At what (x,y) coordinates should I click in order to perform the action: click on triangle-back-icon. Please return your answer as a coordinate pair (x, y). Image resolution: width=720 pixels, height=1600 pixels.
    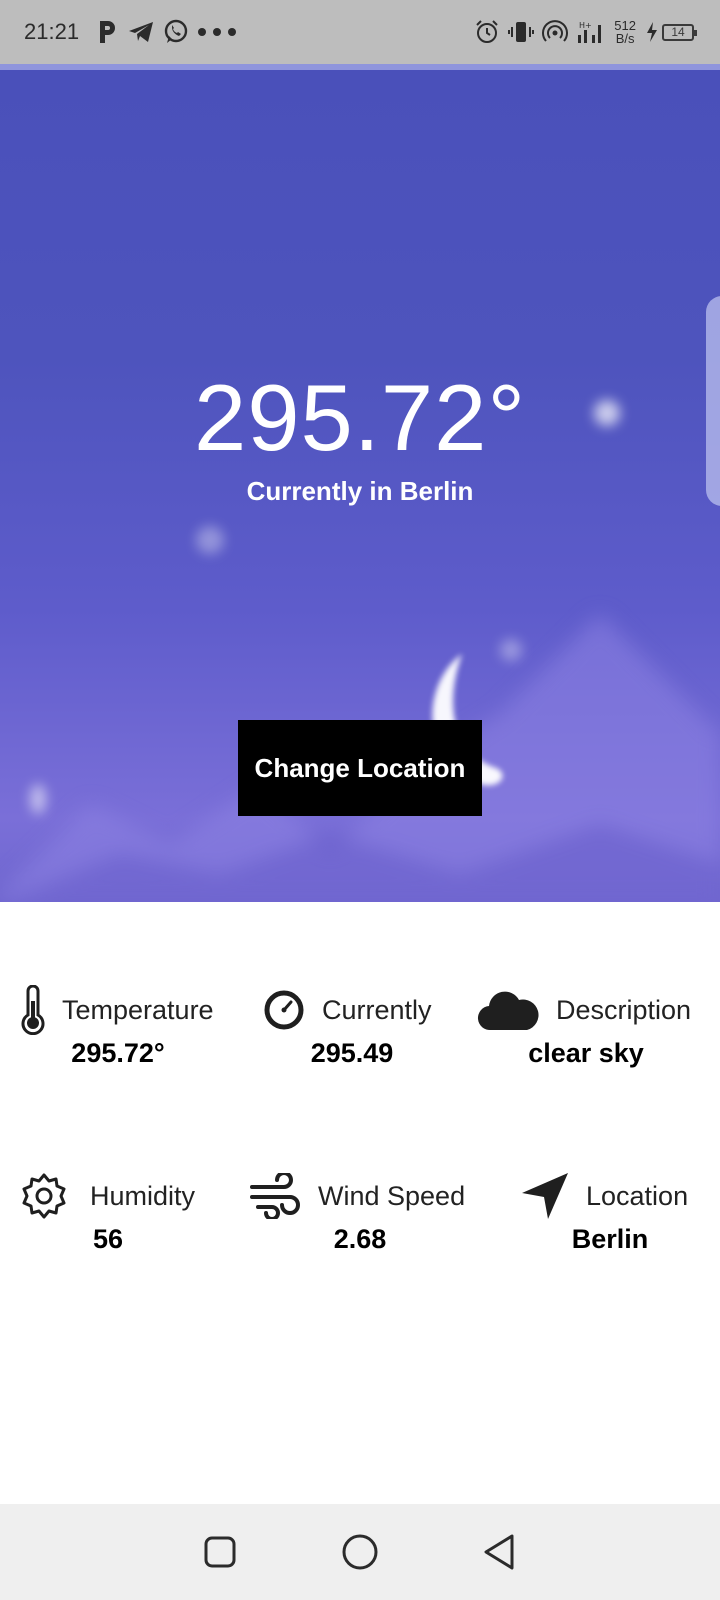
    Looking at the image, I should click on (499, 1552).